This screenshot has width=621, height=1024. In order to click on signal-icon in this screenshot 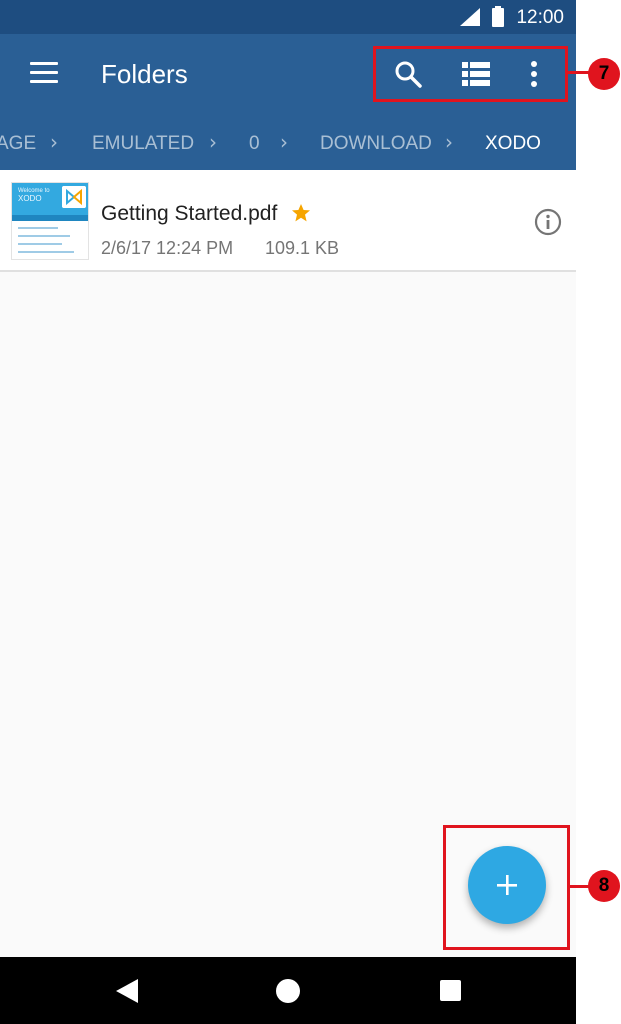, I will do `click(470, 17)`.